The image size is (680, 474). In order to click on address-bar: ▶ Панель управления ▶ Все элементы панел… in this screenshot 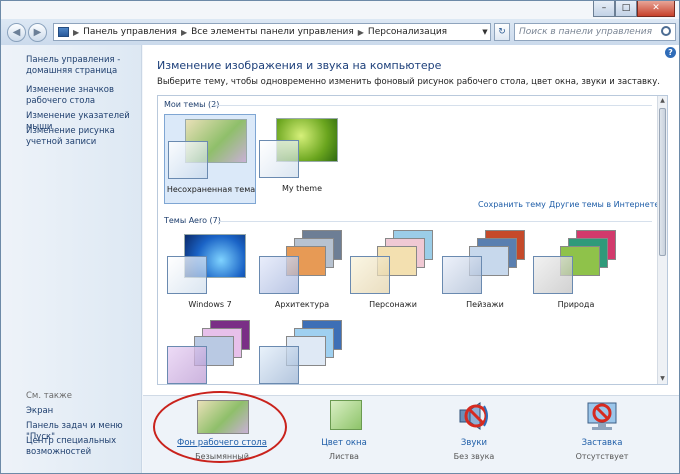, I will do `click(272, 32)`.